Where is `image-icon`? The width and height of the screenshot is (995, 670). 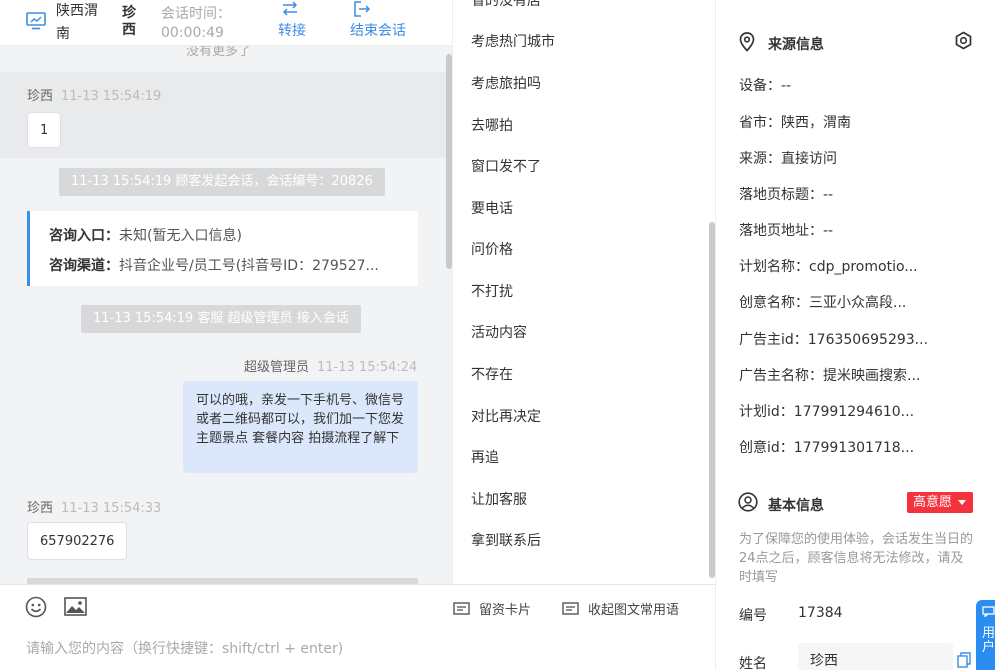
image-icon is located at coordinates (75, 607).